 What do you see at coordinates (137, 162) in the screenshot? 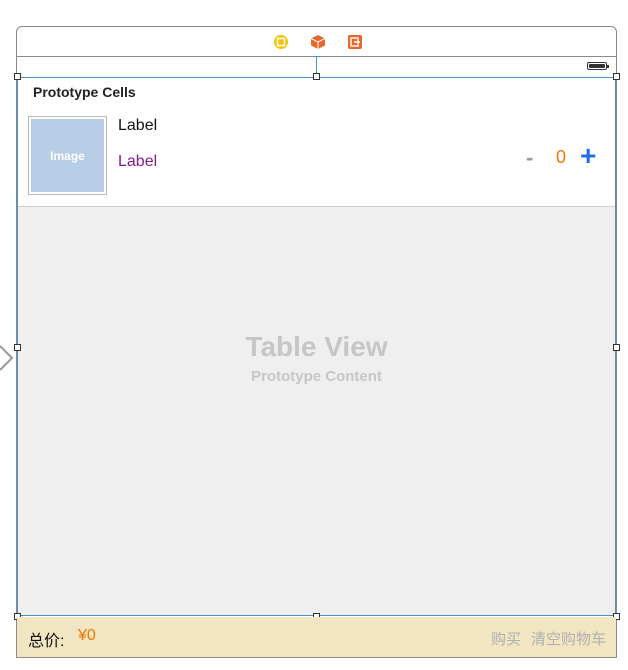
I see `cell-subtitle-label: Label` at bounding box center [137, 162].